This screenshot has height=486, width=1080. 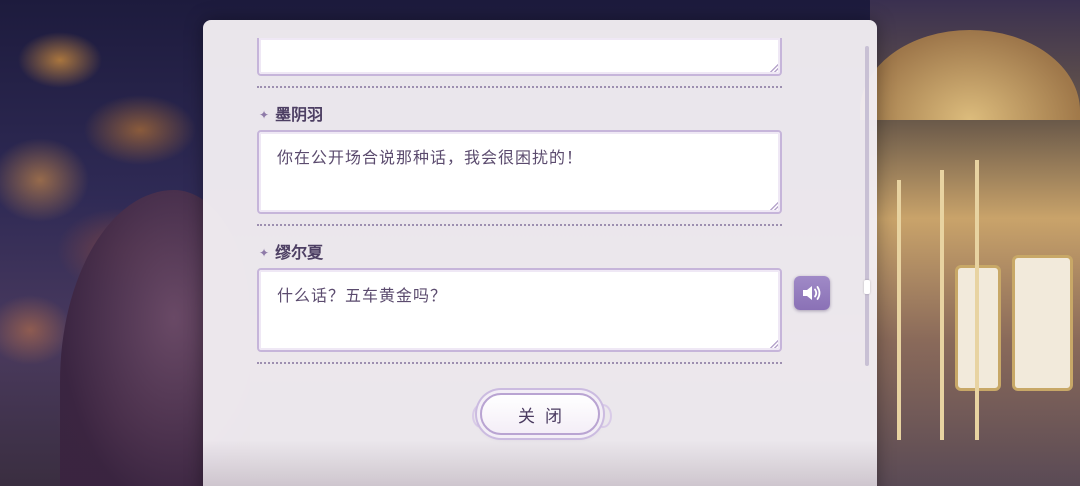 I want to click on dialog-entry-speaker: ✦ 墨阴羽, so click(x=291, y=113).